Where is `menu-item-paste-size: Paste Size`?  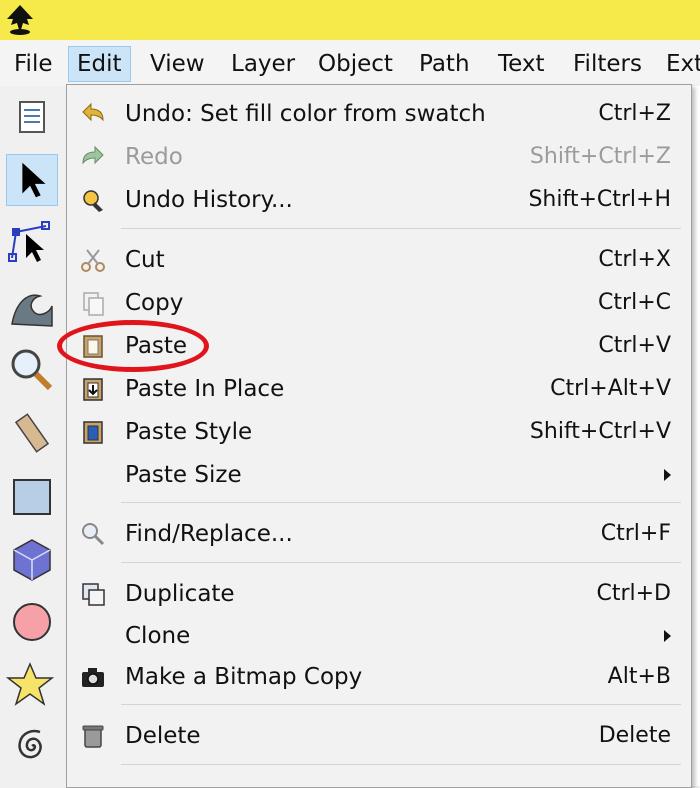 menu-item-paste-size: Paste Size is located at coordinates (378, 475).